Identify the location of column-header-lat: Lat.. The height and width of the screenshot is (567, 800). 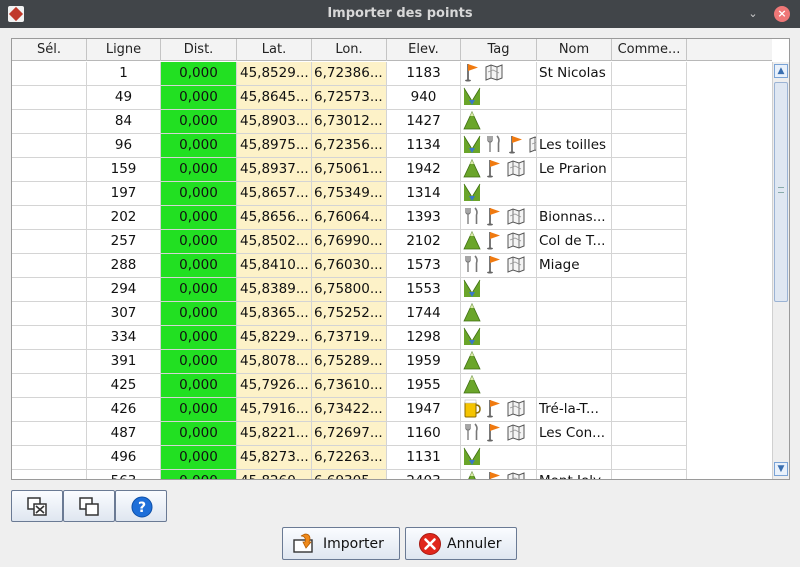
(274, 50).